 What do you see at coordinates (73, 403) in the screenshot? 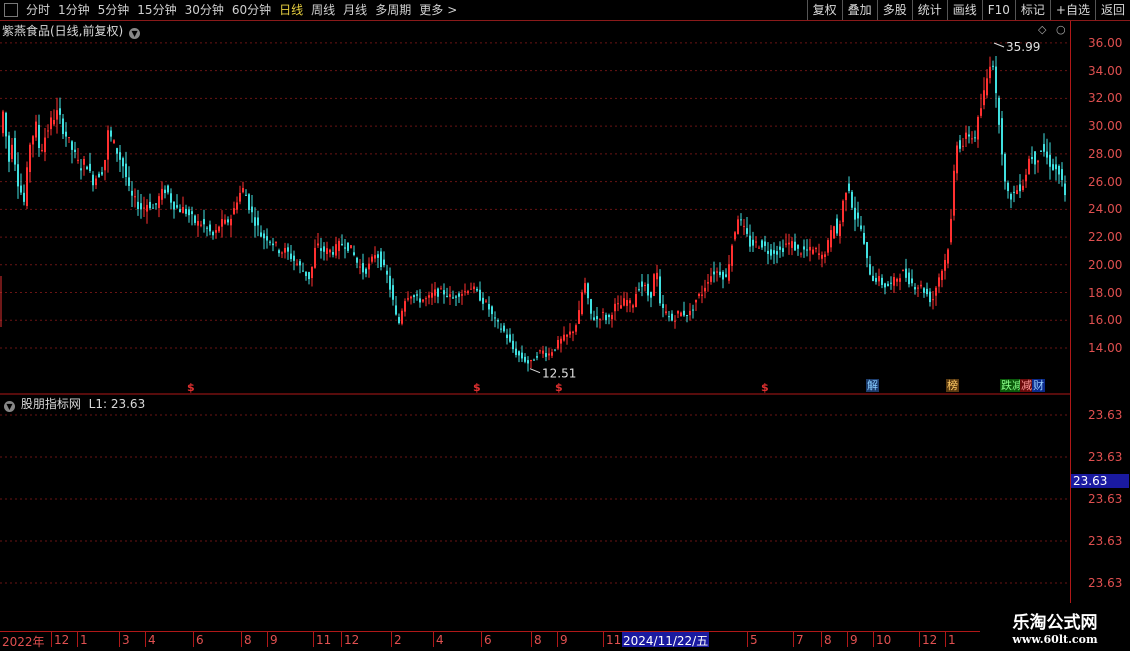
I see `sub-pane-title: ▼ 股朋指标网 L1: 23.63` at bounding box center [73, 403].